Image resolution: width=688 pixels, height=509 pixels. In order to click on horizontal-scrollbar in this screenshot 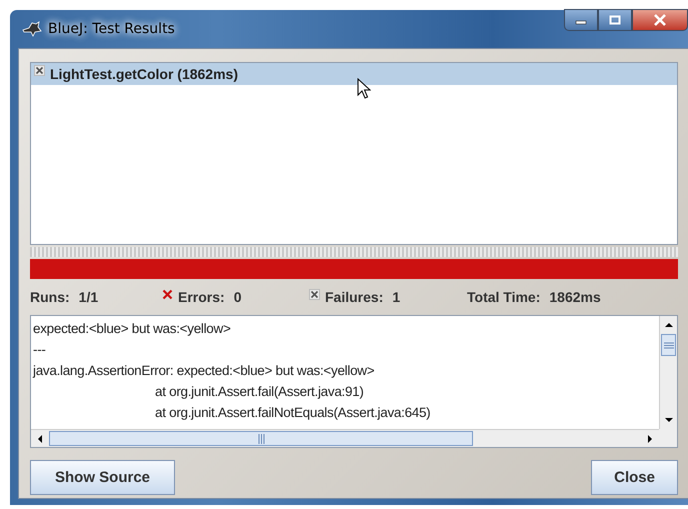, I will do `click(345, 438)`.